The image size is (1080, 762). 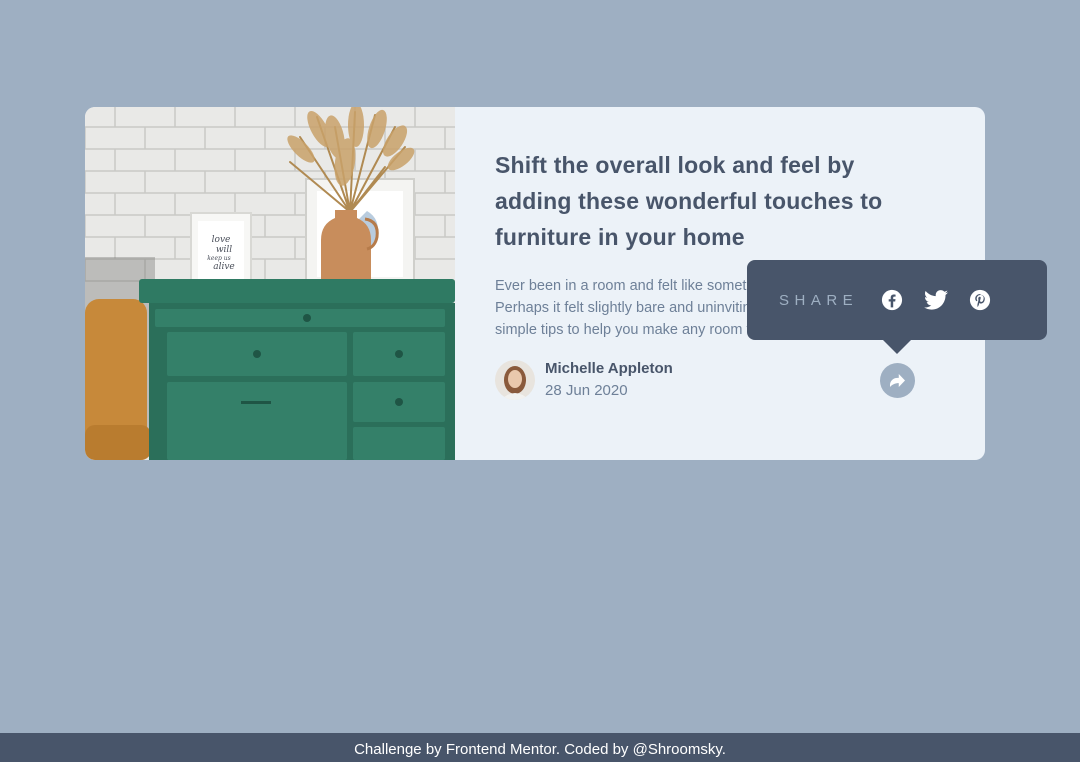 I want to click on share-button, so click(x=897, y=380).